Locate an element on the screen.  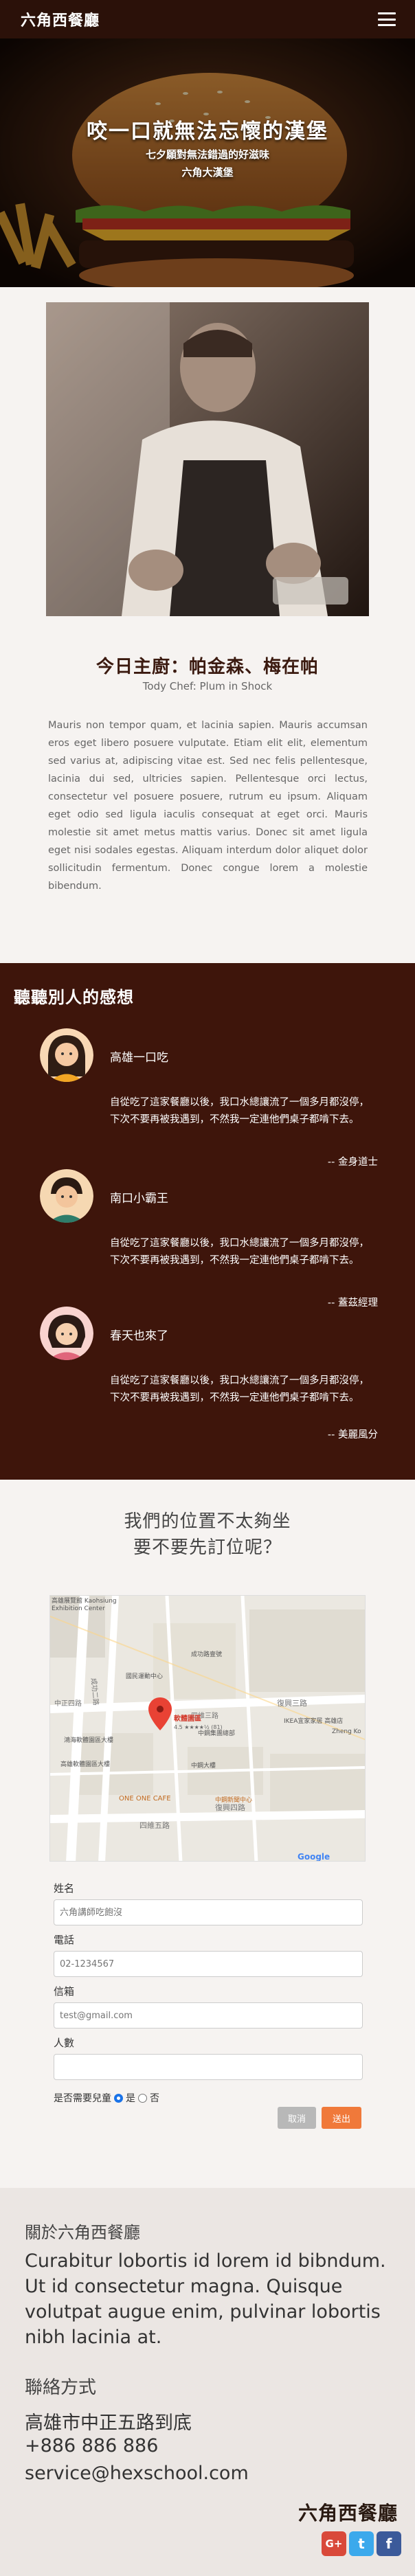
map-marker-label: 軟體園區 is located at coordinates (187, 1718).